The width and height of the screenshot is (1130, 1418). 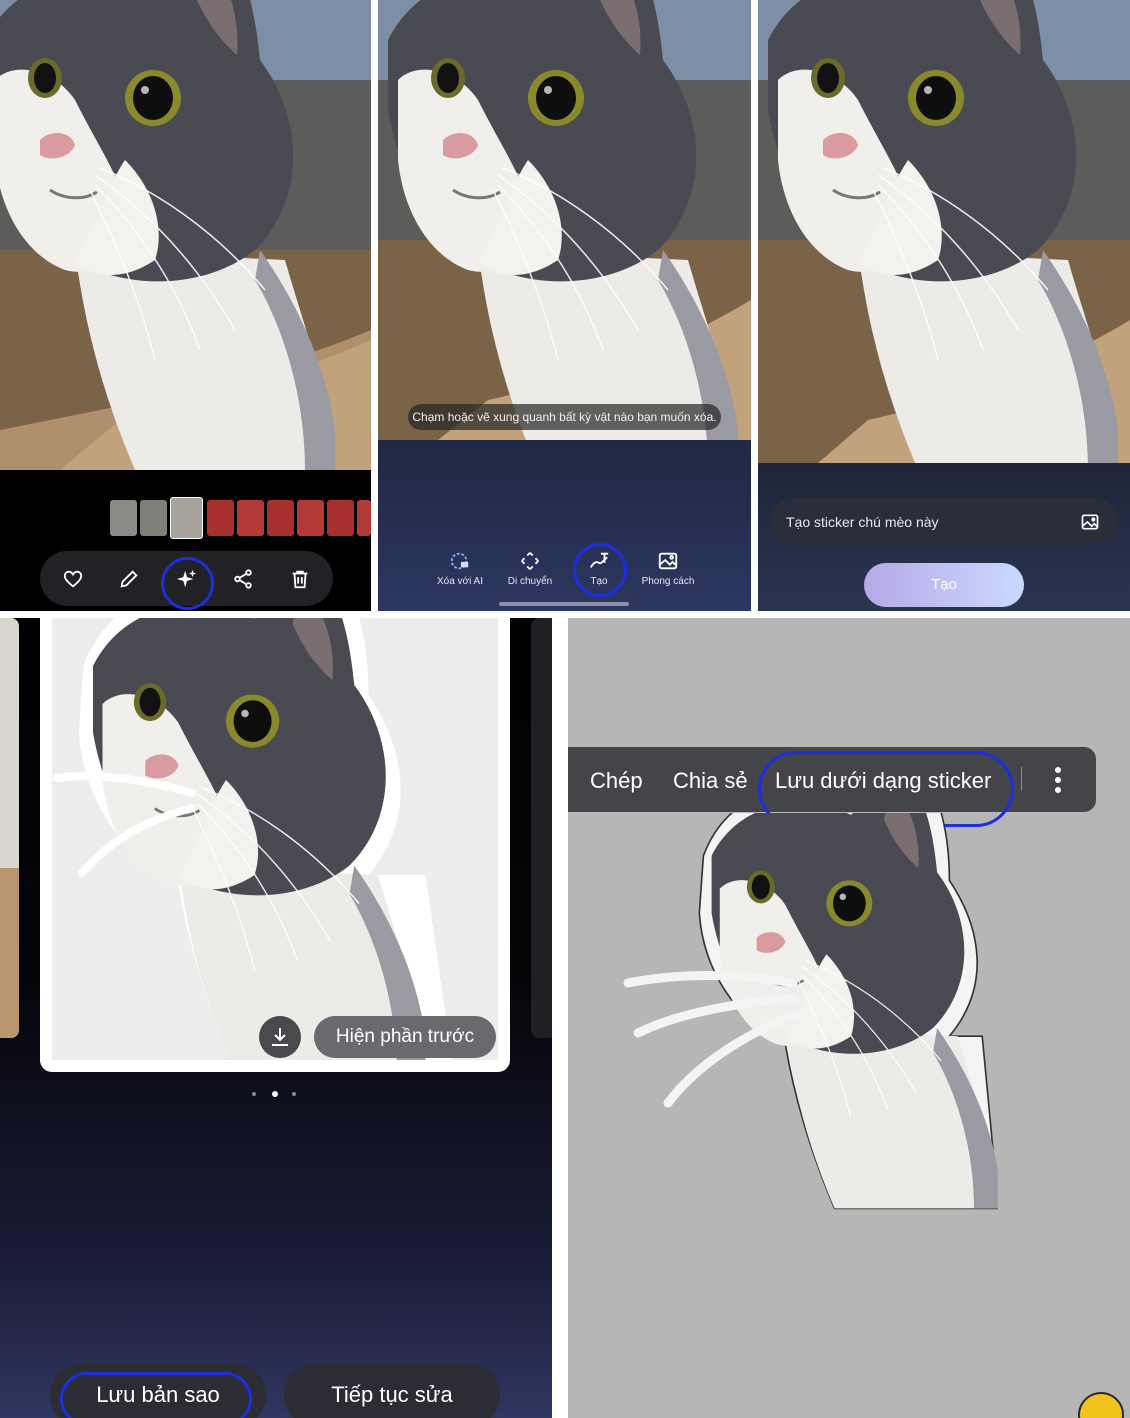 What do you see at coordinates (243, 579) in the screenshot?
I see `share-icon` at bounding box center [243, 579].